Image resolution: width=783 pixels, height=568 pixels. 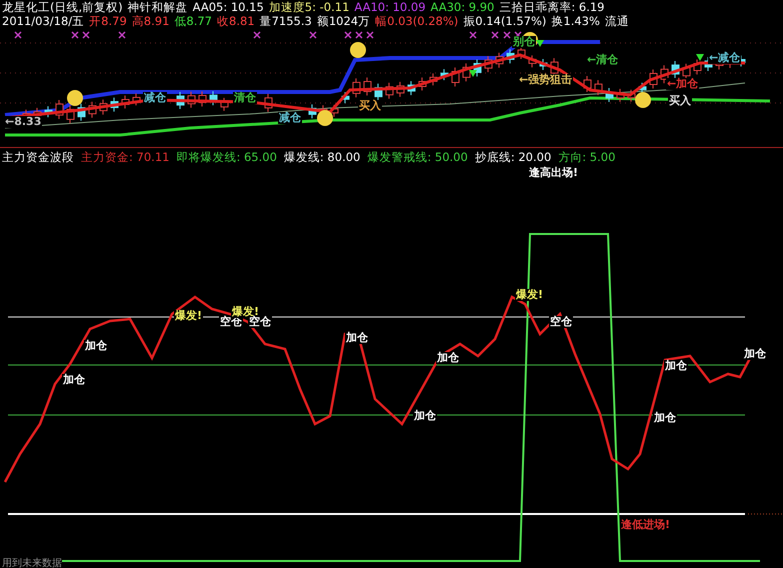 I want to click on header-text: 加速度5: -0.11, so click(x=309, y=7).